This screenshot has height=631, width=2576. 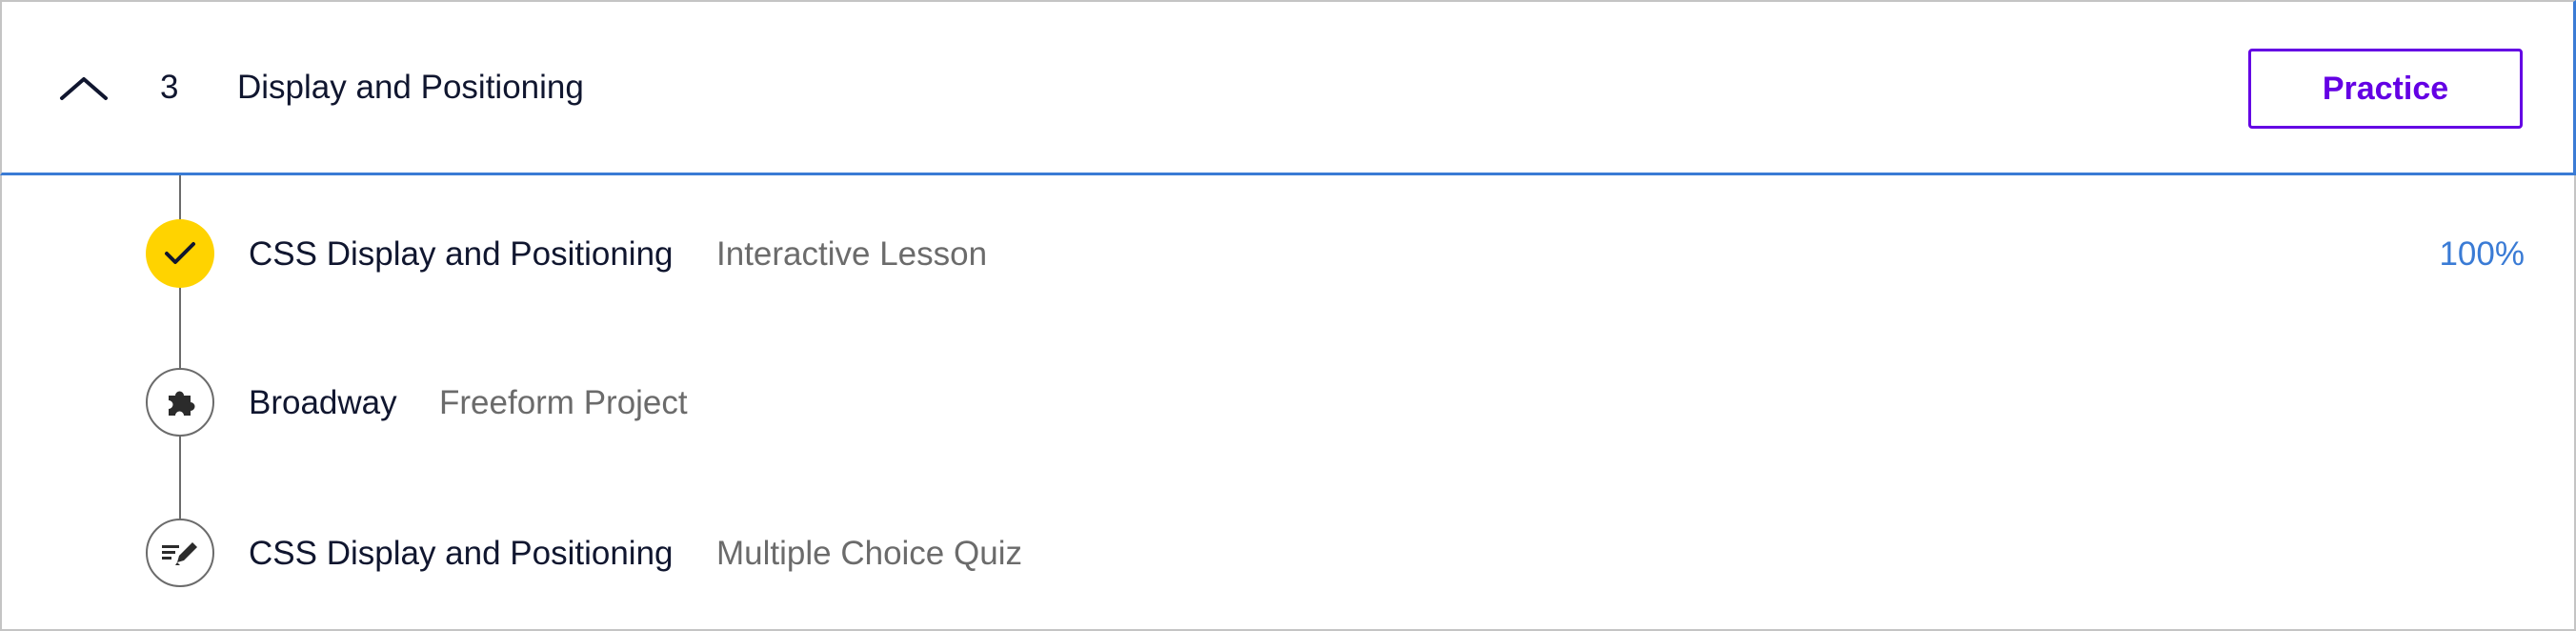 What do you see at coordinates (563, 402) in the screenshot?
I see `lesson-type: Freeform Project` at bounding box center [563, 402].